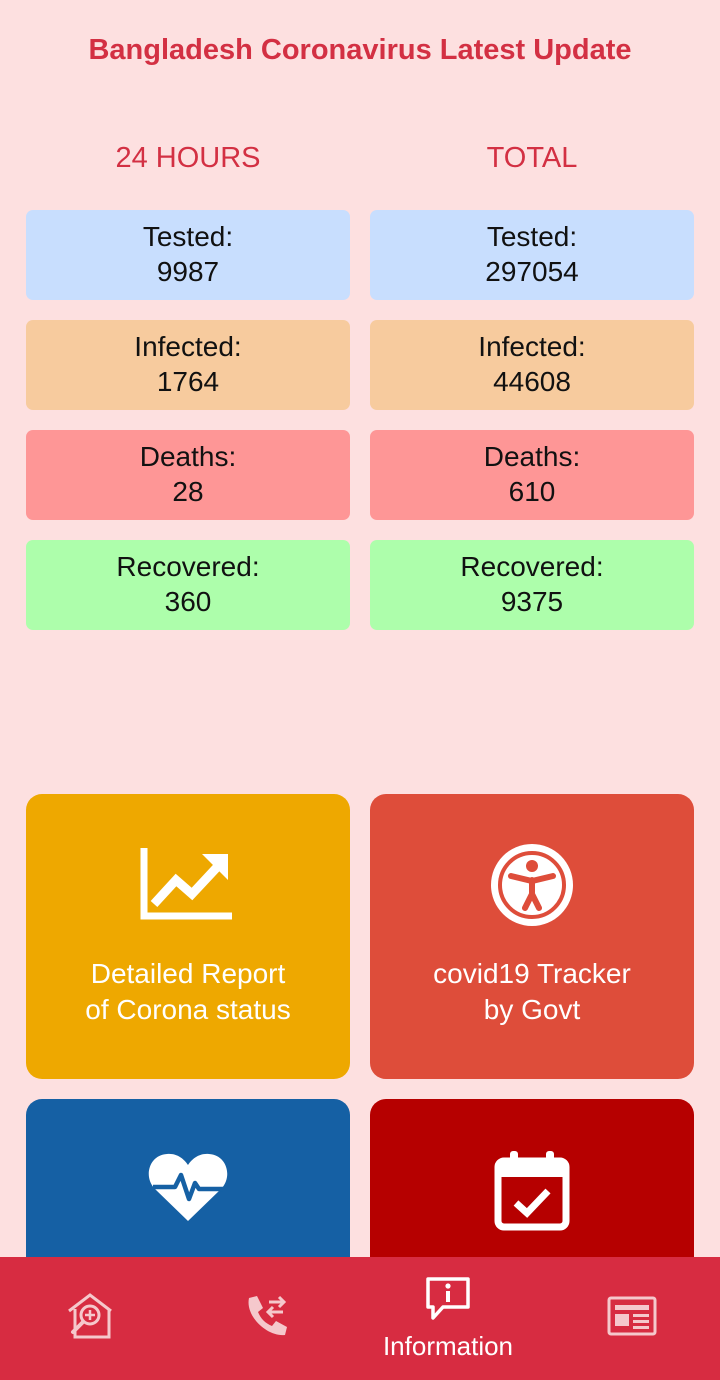  Describe the element at coordinates (532, 885) in the screenshot. I see `accessibility-person-icon` at that location.